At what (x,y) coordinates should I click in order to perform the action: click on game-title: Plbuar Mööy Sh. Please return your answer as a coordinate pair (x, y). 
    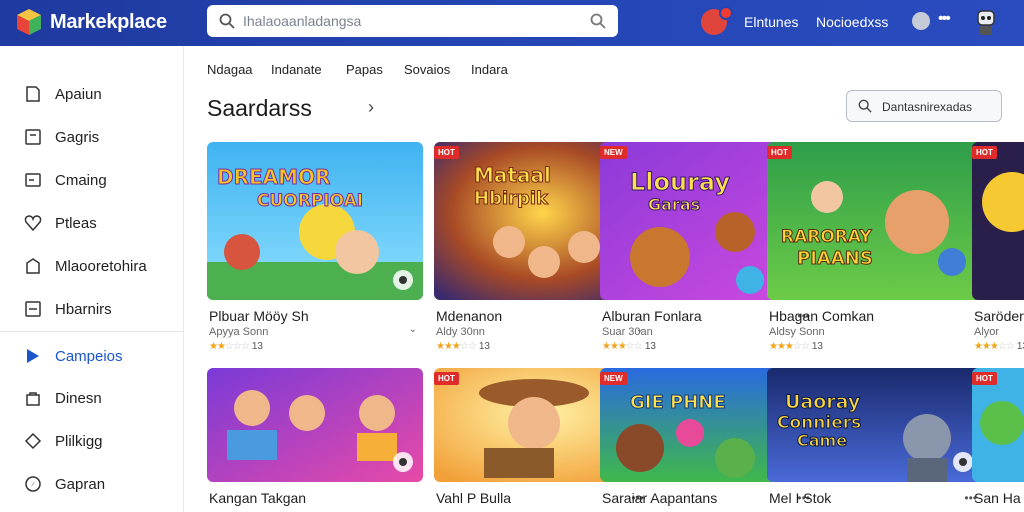
    Looking at the image, I should click on (259, 316).